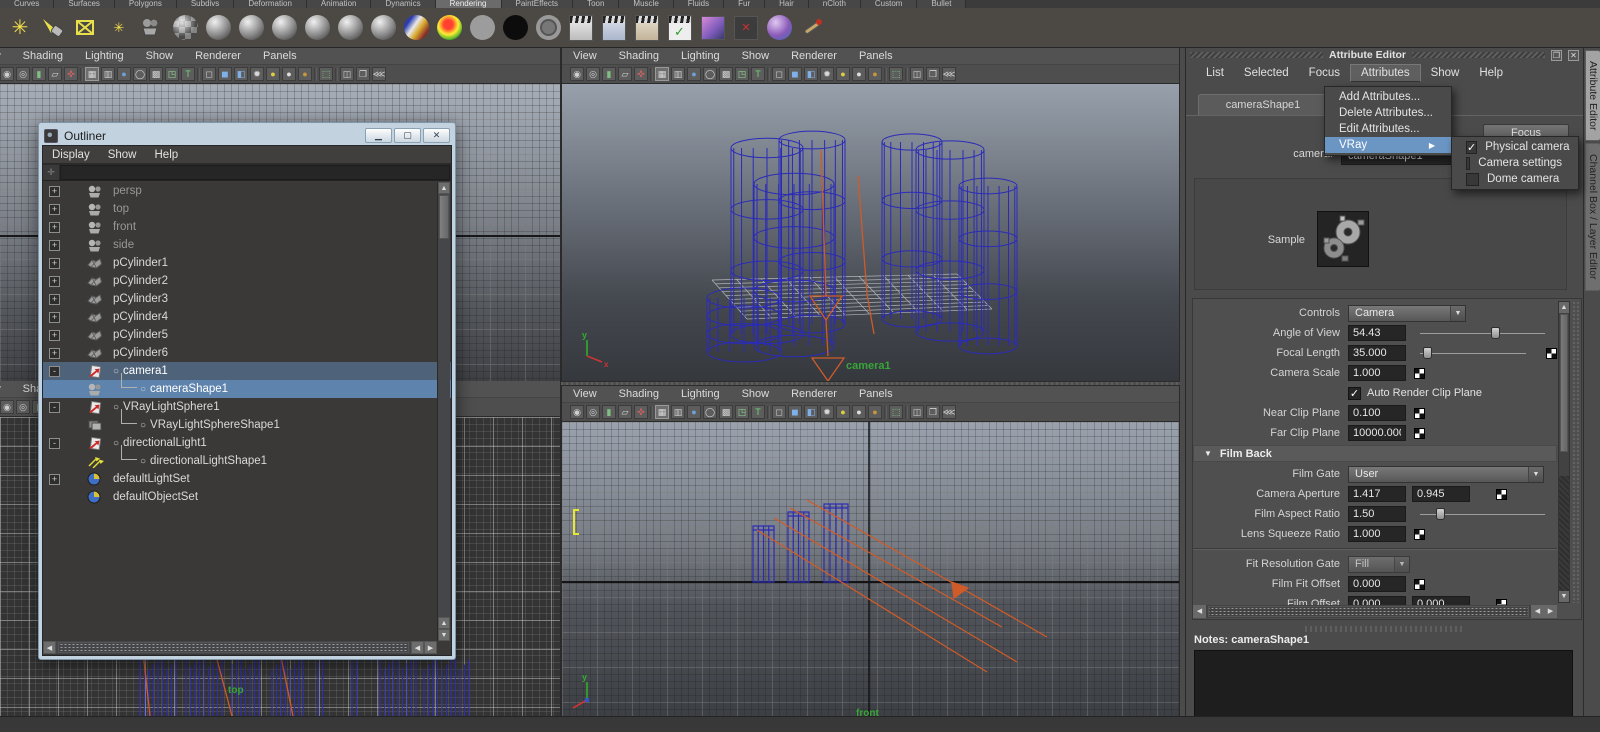 The width and height of the screenshot is (1600, 732). I want to click on phong-e-sphere-icon, so click(350, 28).